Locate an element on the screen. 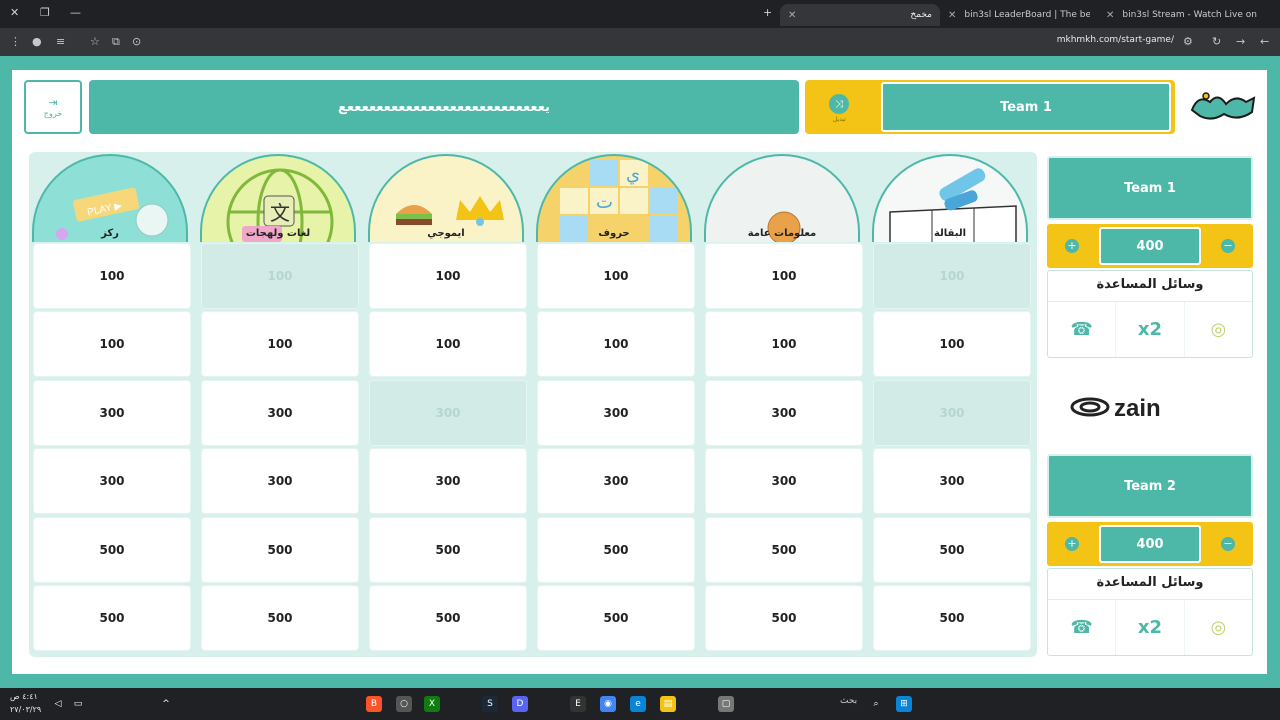 The width and height of the screenshot is (1280, 720). menu-dots-icon: ⋮ is located at coordinates (15, 41).